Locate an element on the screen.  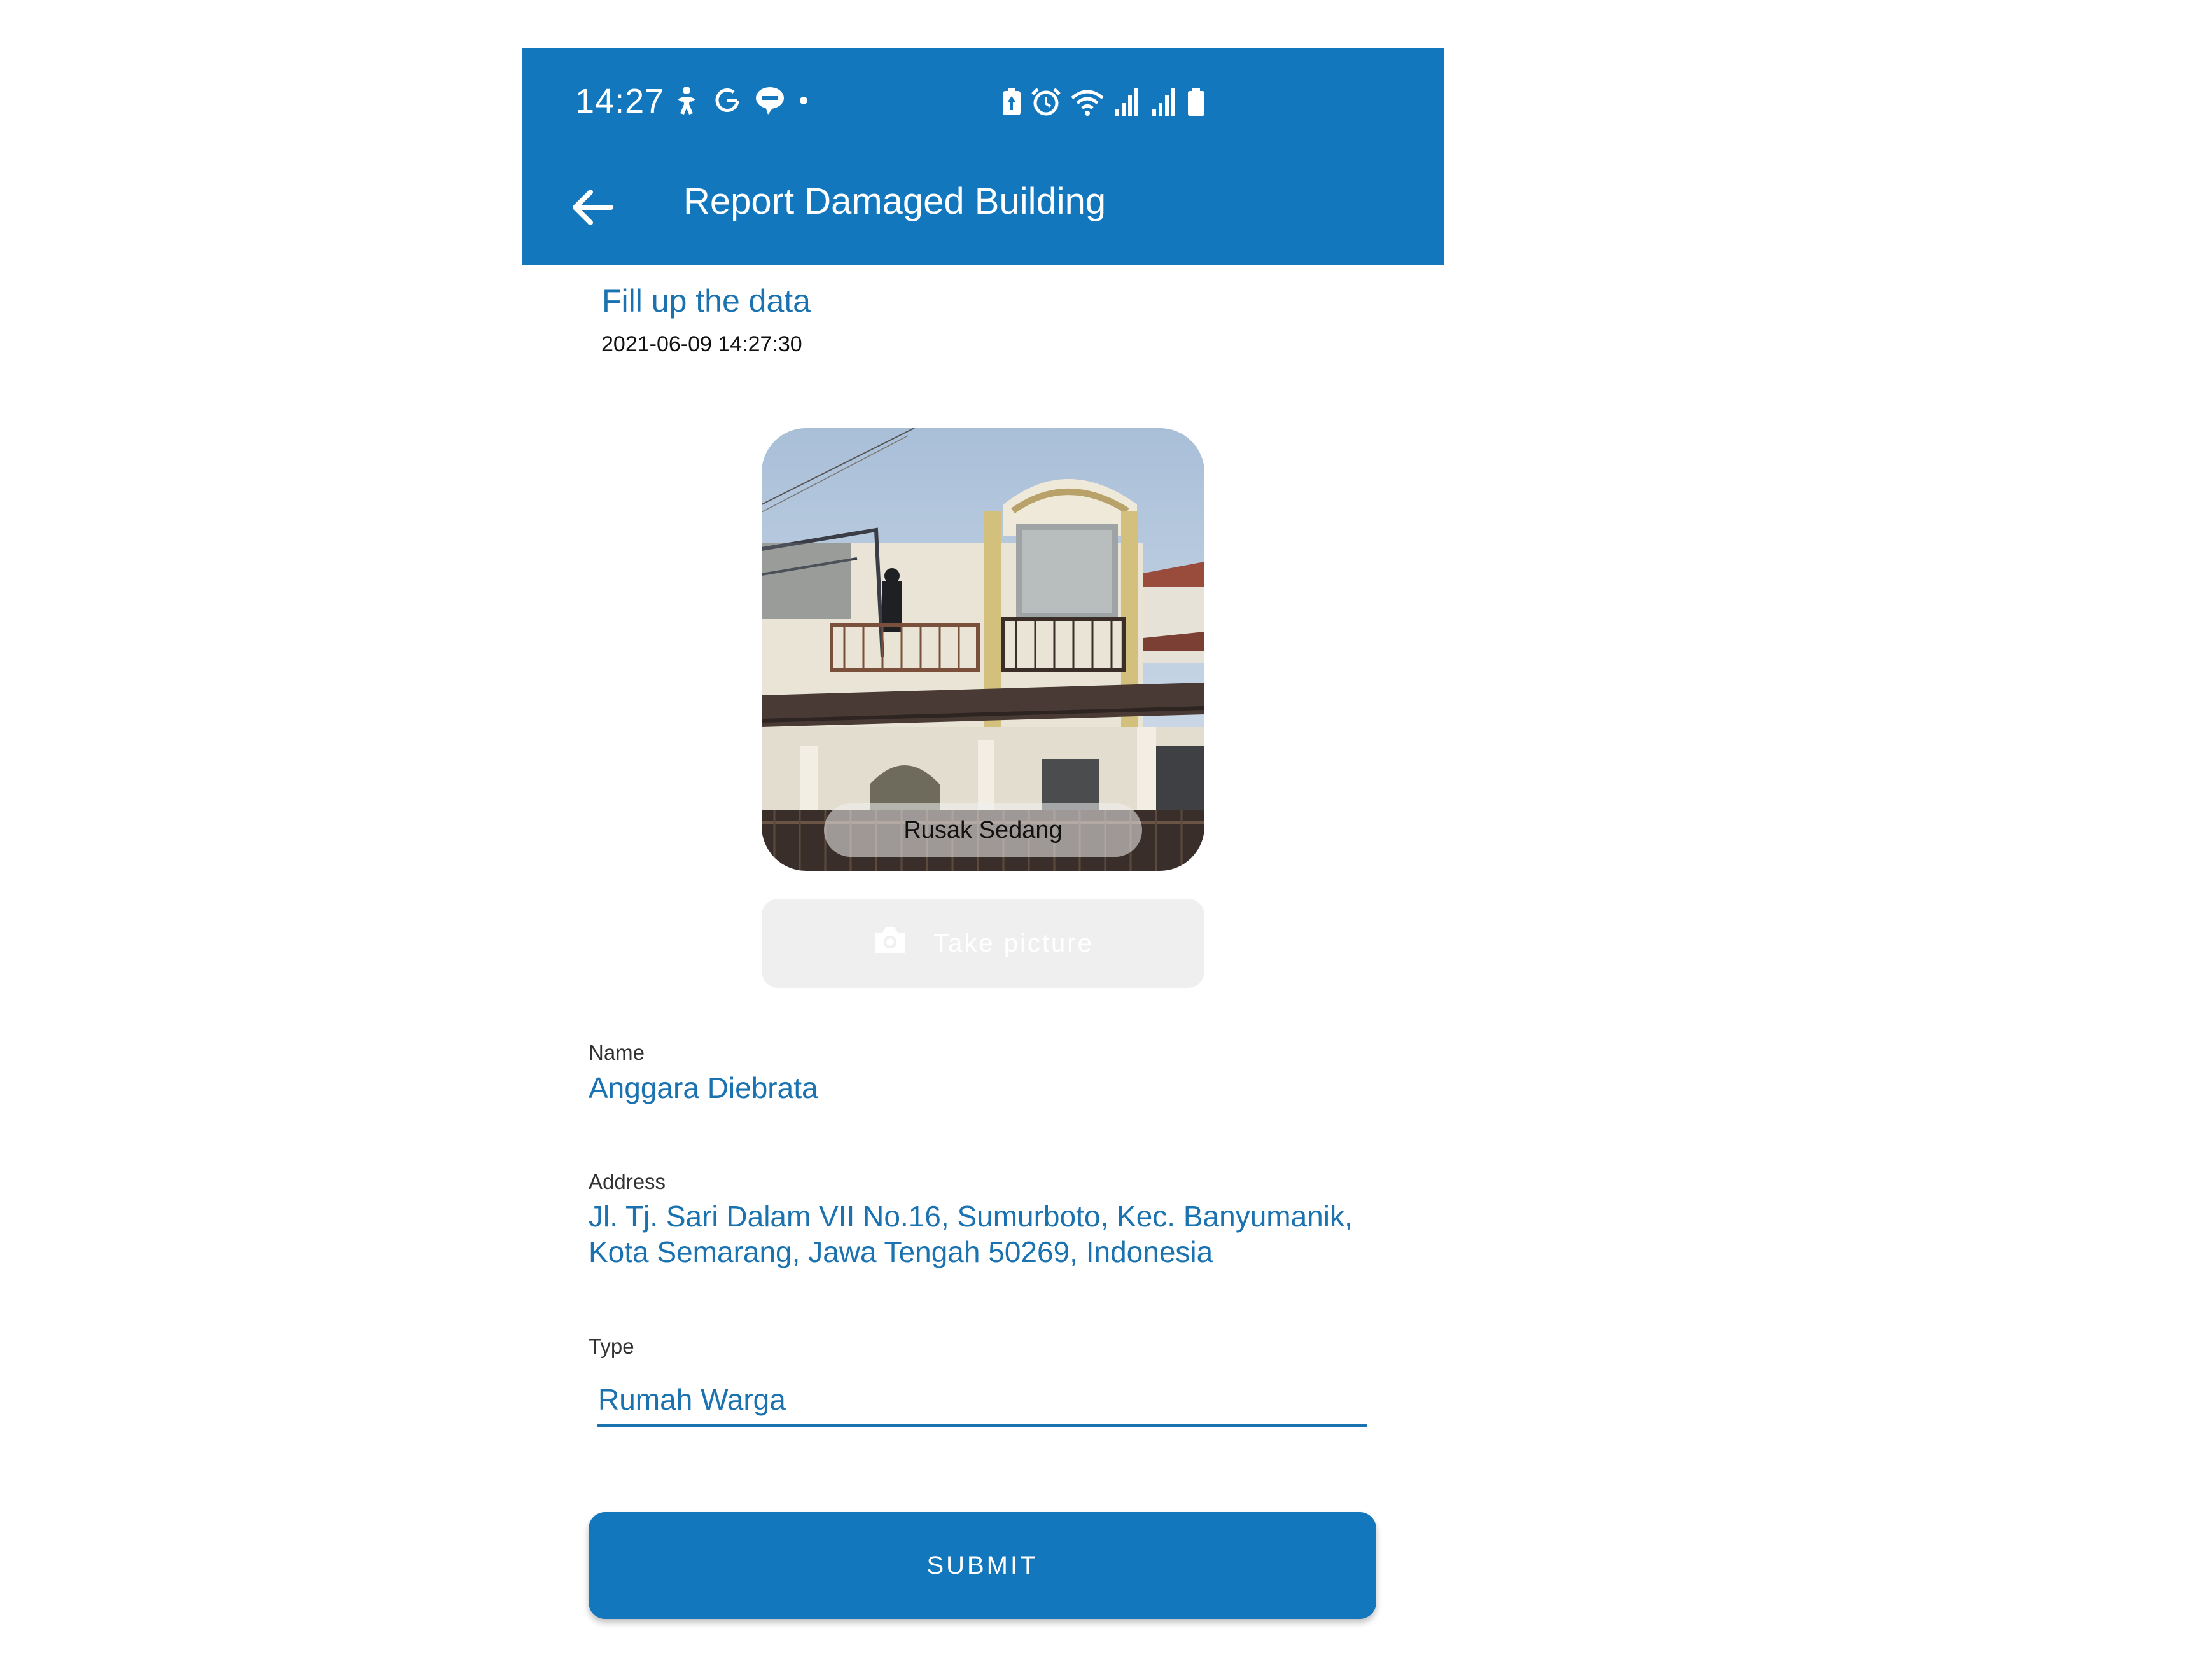
camera-icon is located at coordinates (890, 943).